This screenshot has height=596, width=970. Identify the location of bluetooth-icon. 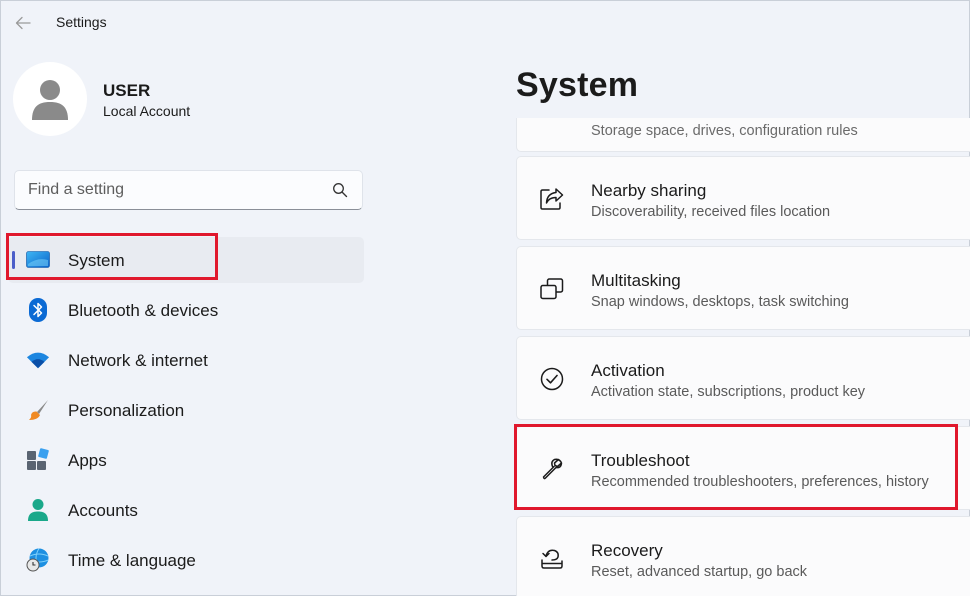
(38, 310).